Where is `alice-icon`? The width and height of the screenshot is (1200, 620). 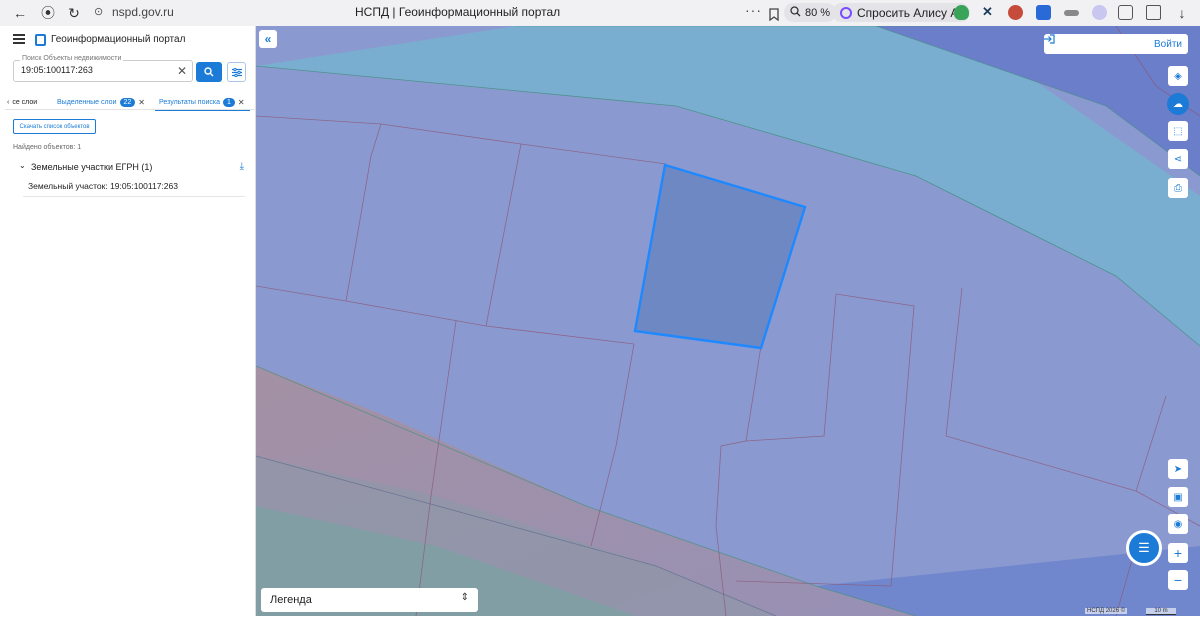 alice-icon is located at coordinates (846, 12).